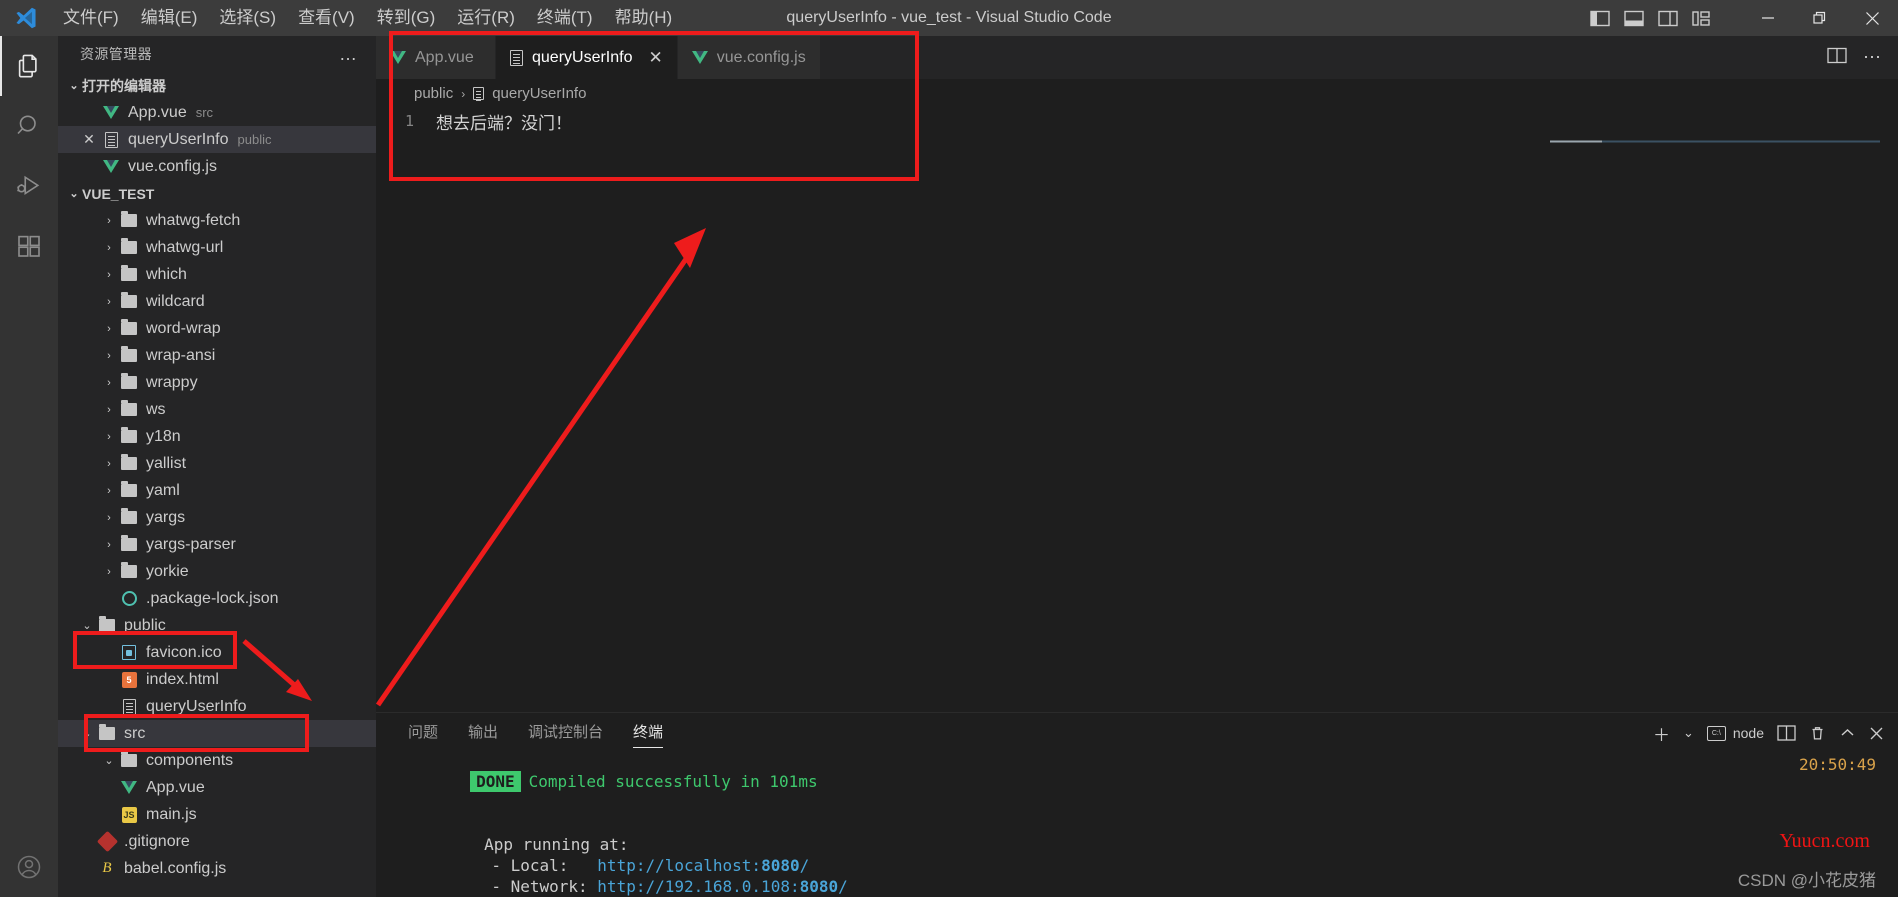 This screenshot has width=1898, height=897. What do you see at coordinates (1820, 18) in the screenshot?
I see `restore-button` at bounding box center [1820, 18].